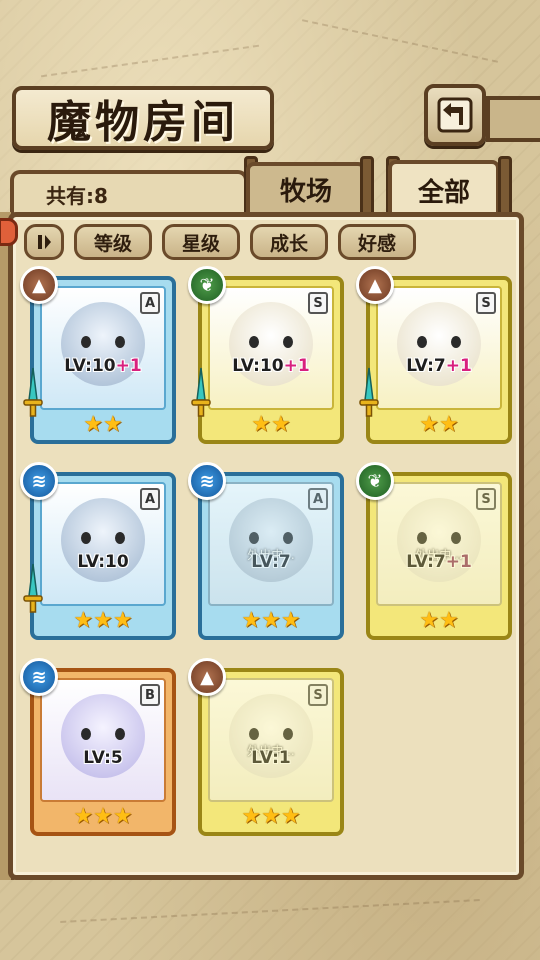 The image size is (540, 960). What do you see at coordinates (377, 242) in the screenshot?
I see `filter-affection-button: 好感` at bounding box center [377, 242].